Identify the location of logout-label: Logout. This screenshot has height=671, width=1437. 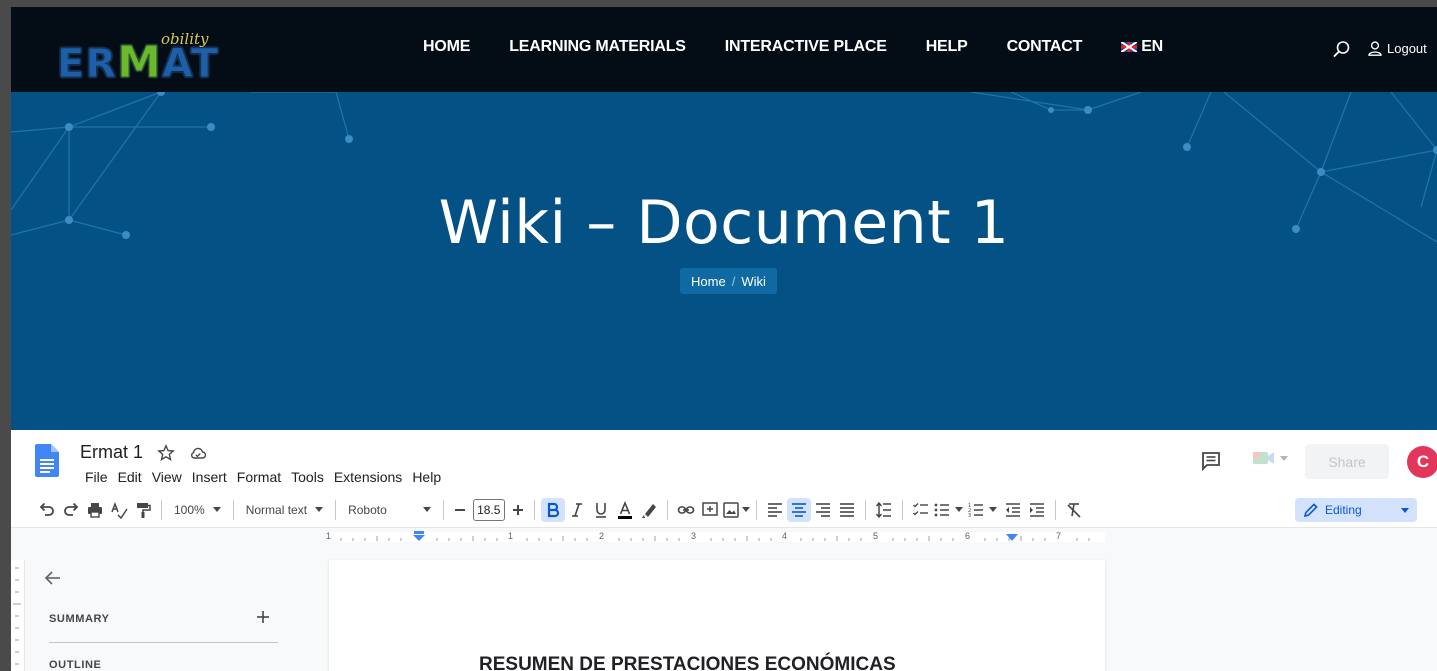
(1407, 48).